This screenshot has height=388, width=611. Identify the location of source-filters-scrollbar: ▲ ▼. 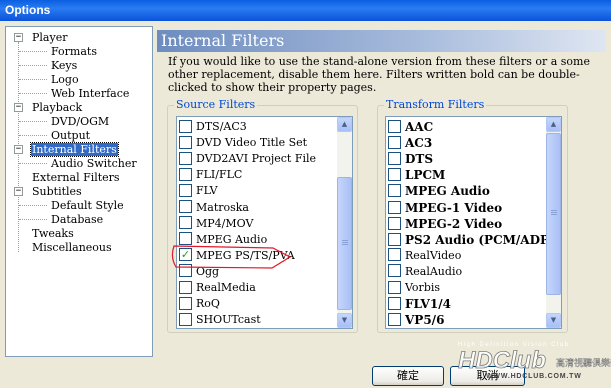
(344, 222).